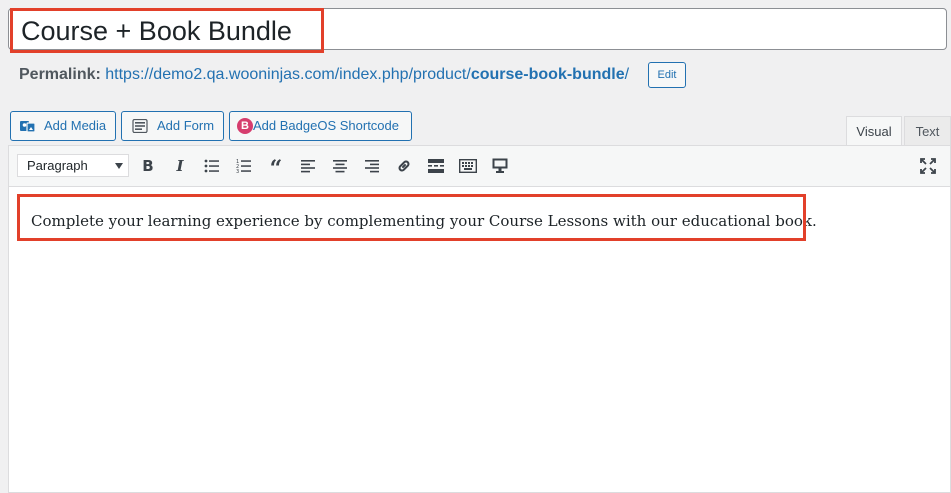 This screenshot has width=951, height=493. I want to click on add-badgeos-shortcode-button: B Add BadgeOS Shortcode, so click(320, 126).